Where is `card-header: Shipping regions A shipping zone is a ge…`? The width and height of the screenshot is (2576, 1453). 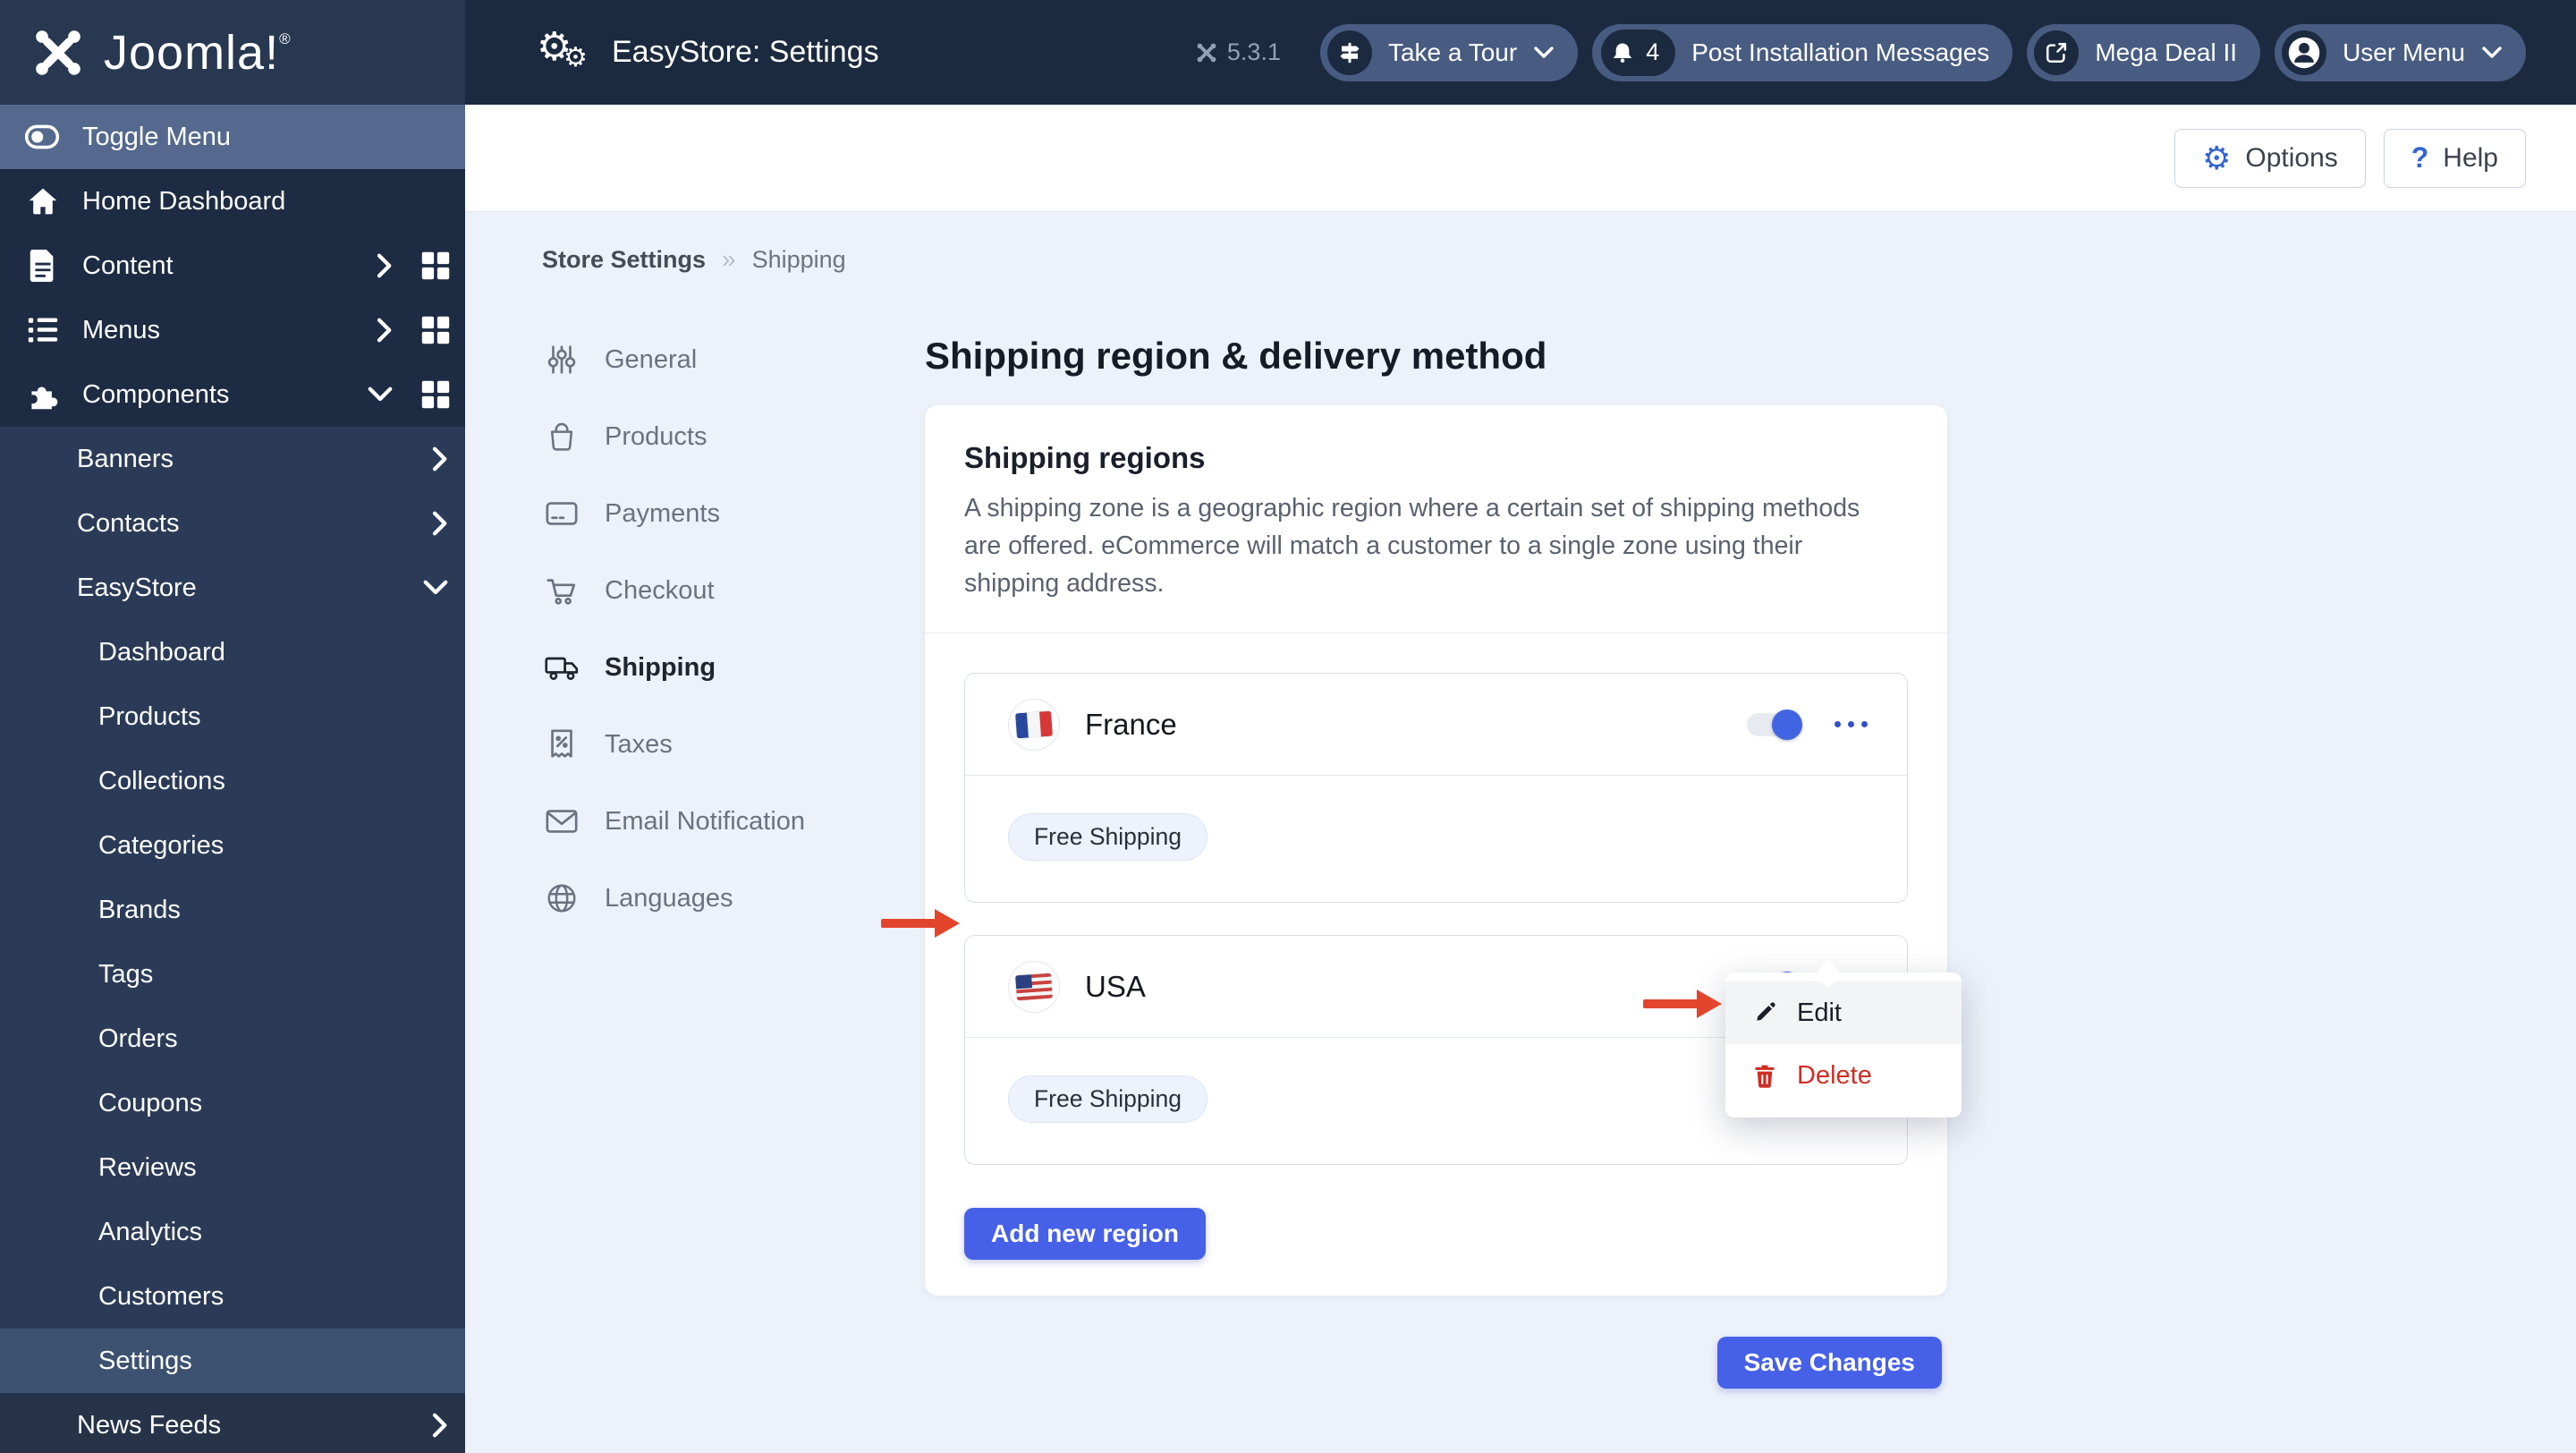
card-header: Shipping regions A shipping zone is a ge… is located at coordinates (1436, 519).